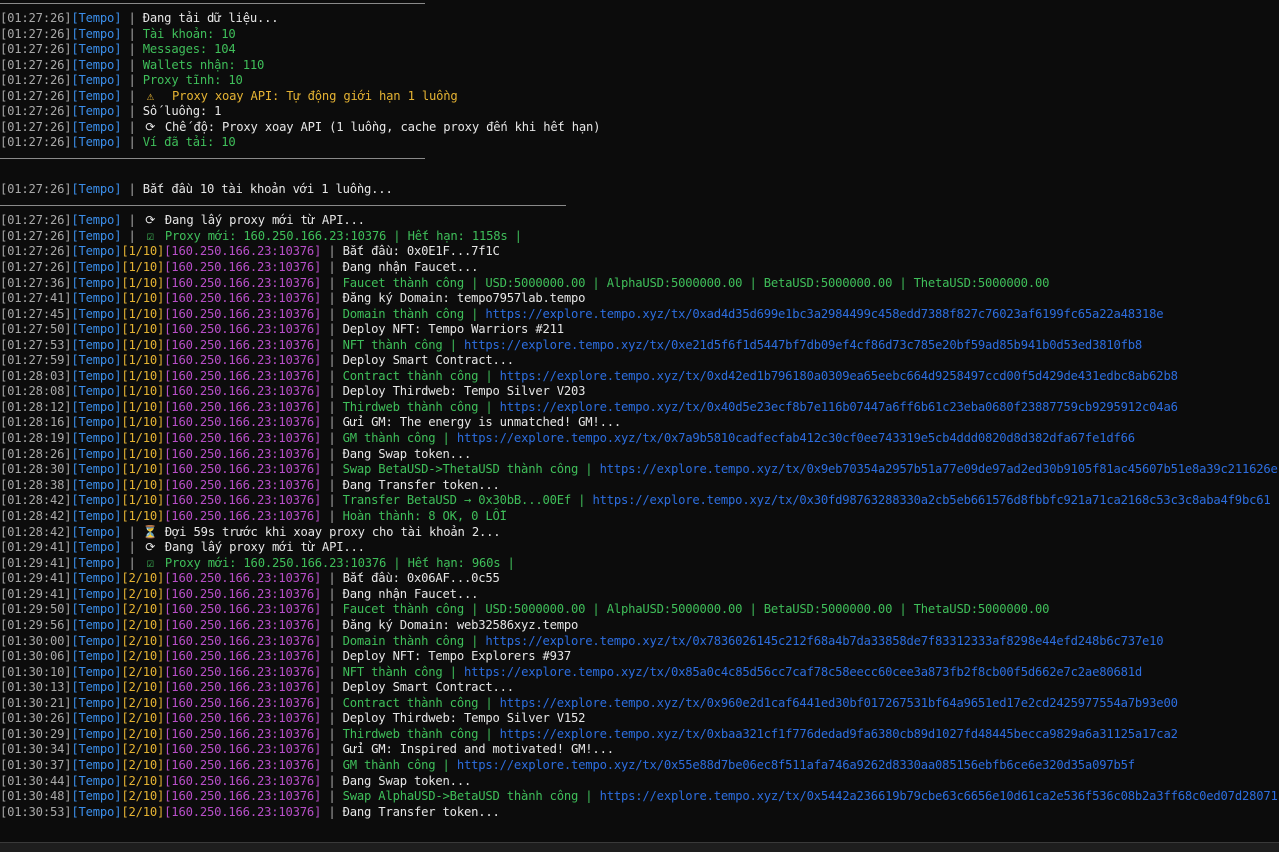 The image size is (1279, 852). What do you see at coordinates (150, 236) in the screenshot?
I see `check-icon: ☑` at bounding box center [150, 236].